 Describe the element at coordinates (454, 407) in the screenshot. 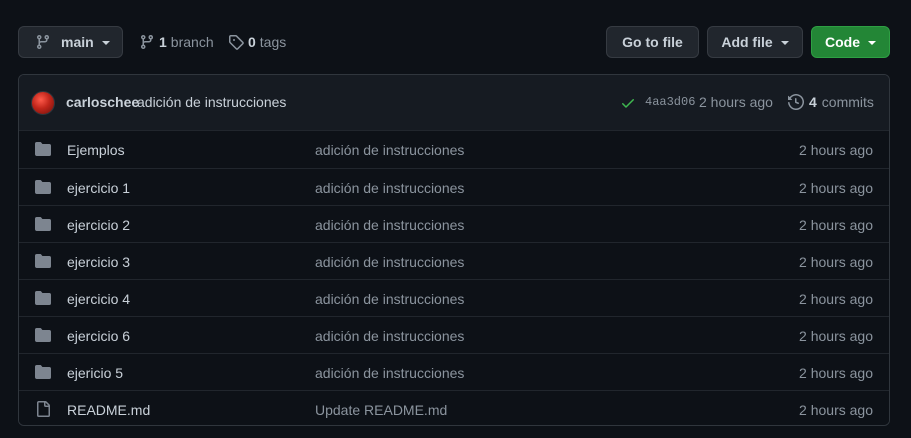

I see `file-row: README.md Update README.md 2 hours ago` at that location.